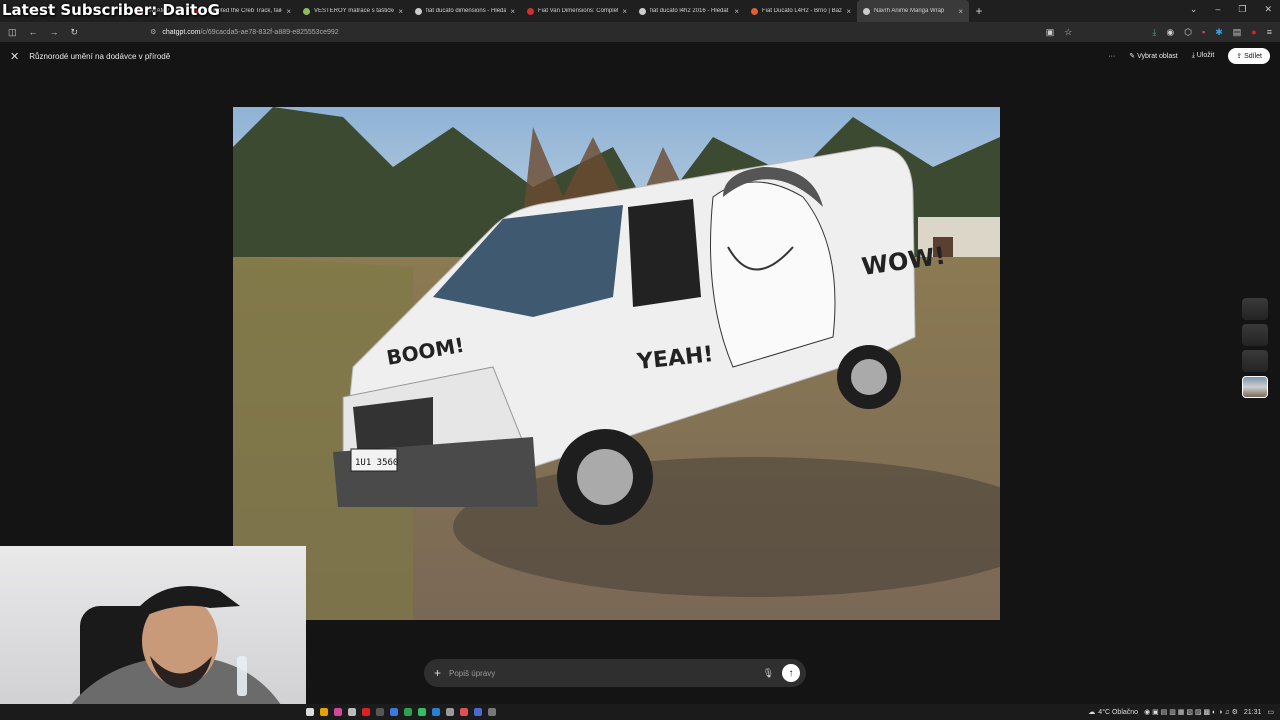 The height and width of the screenshot is (720, 1280). I want to click on extension-icon: ▤, so click(1237, 32).